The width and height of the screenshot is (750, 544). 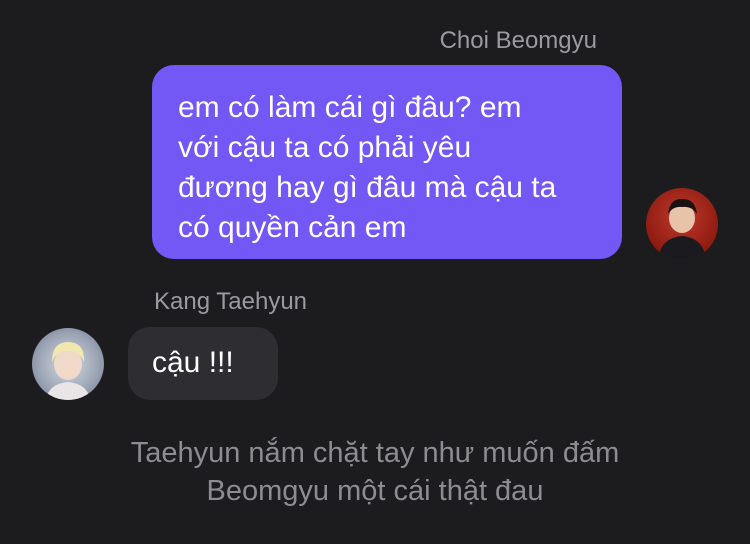 What do you see at coordinates (193, 362) in the screenshot?
I see `message-line: cậu !!!` at bounding box center [193, 362].